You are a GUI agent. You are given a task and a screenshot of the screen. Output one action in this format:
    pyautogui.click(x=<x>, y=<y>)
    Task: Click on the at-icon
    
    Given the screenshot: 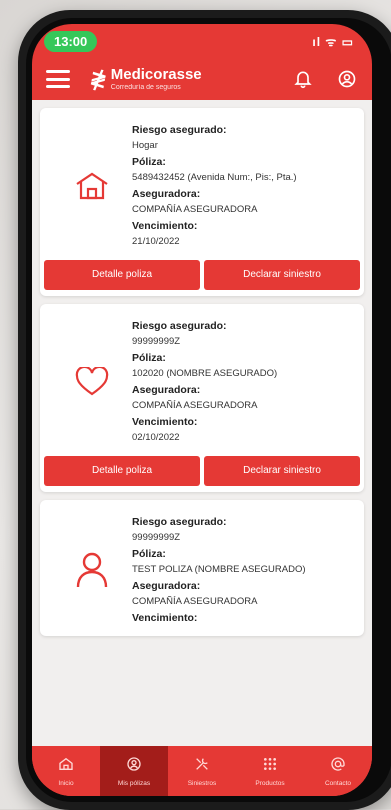 What is the action you would take?
    pyautogui.click(x=338, y=766)
    